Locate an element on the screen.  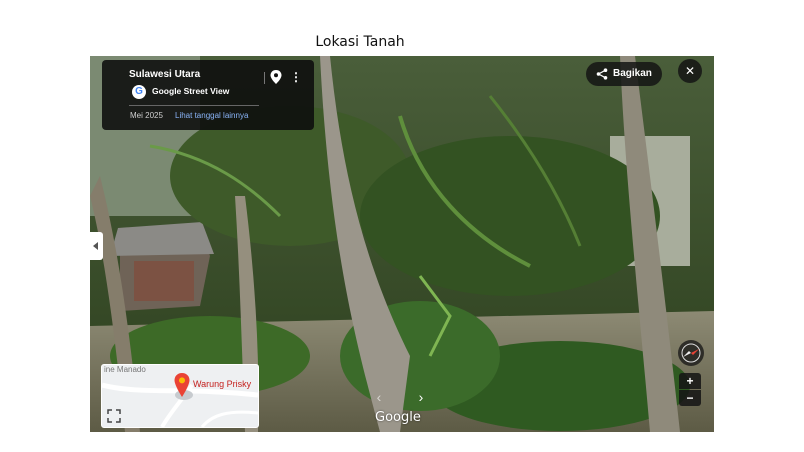
share-icon is located at coordinates (602, 74).